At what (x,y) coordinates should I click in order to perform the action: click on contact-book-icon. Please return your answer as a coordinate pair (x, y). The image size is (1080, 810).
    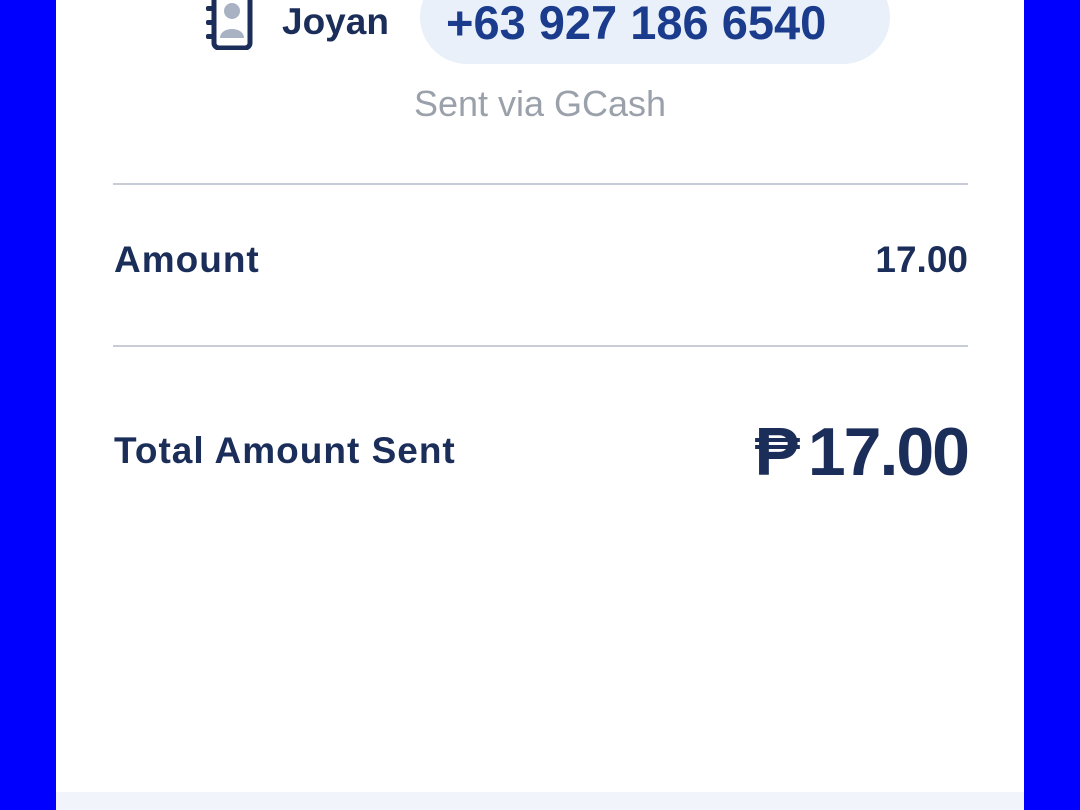
    Looking at the image, I should click on (229, 25).